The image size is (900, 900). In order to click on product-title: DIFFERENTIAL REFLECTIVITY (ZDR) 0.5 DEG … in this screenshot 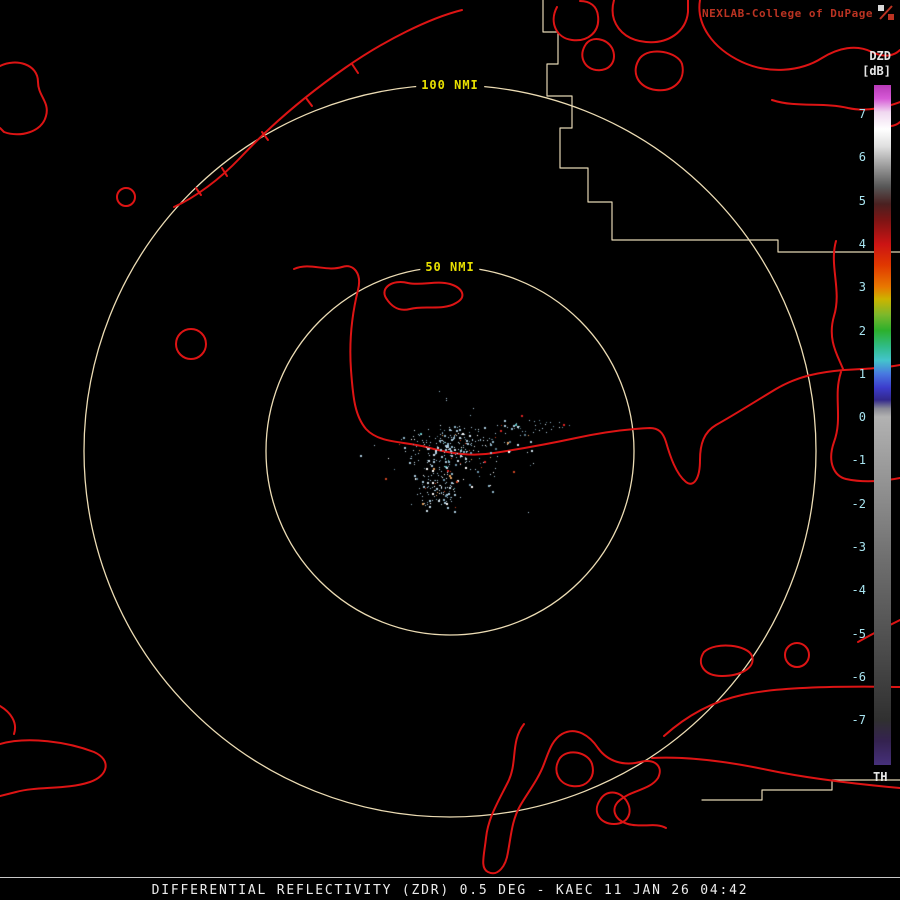, I will do `click(450, 890)`.